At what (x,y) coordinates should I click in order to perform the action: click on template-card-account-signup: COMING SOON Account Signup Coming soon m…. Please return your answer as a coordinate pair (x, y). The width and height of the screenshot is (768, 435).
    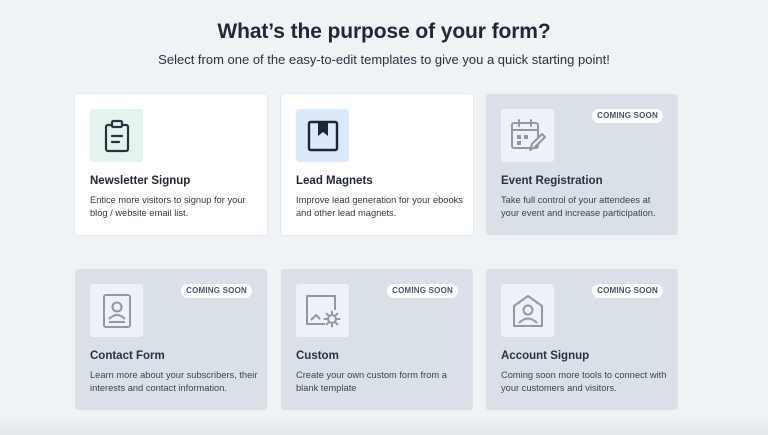
    Looking at the image, I should click on (582, 339).